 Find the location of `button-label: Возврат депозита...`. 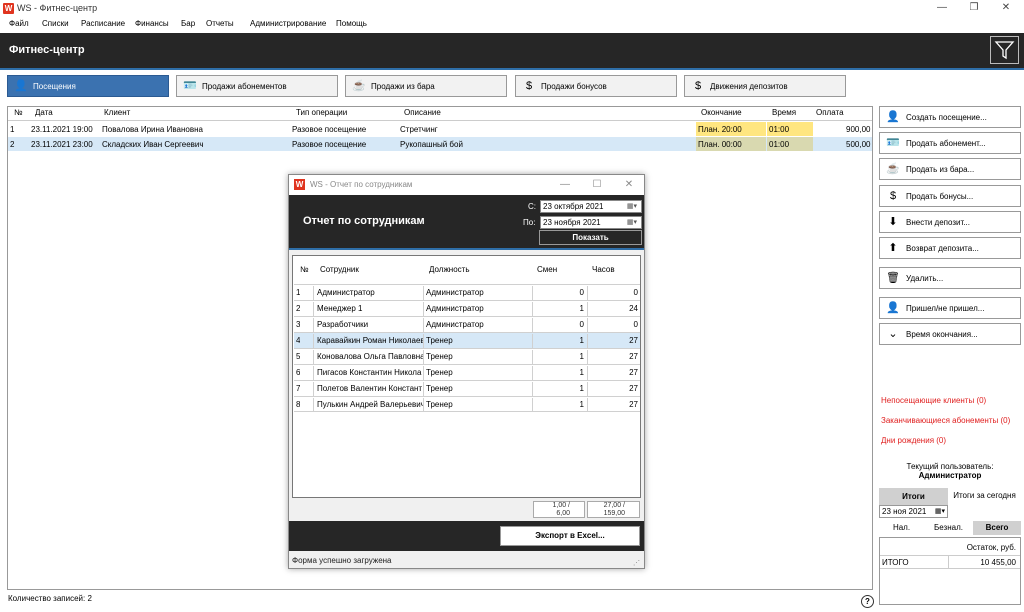

button-label: Возврат депозита... is located at coordinates (942, 248).